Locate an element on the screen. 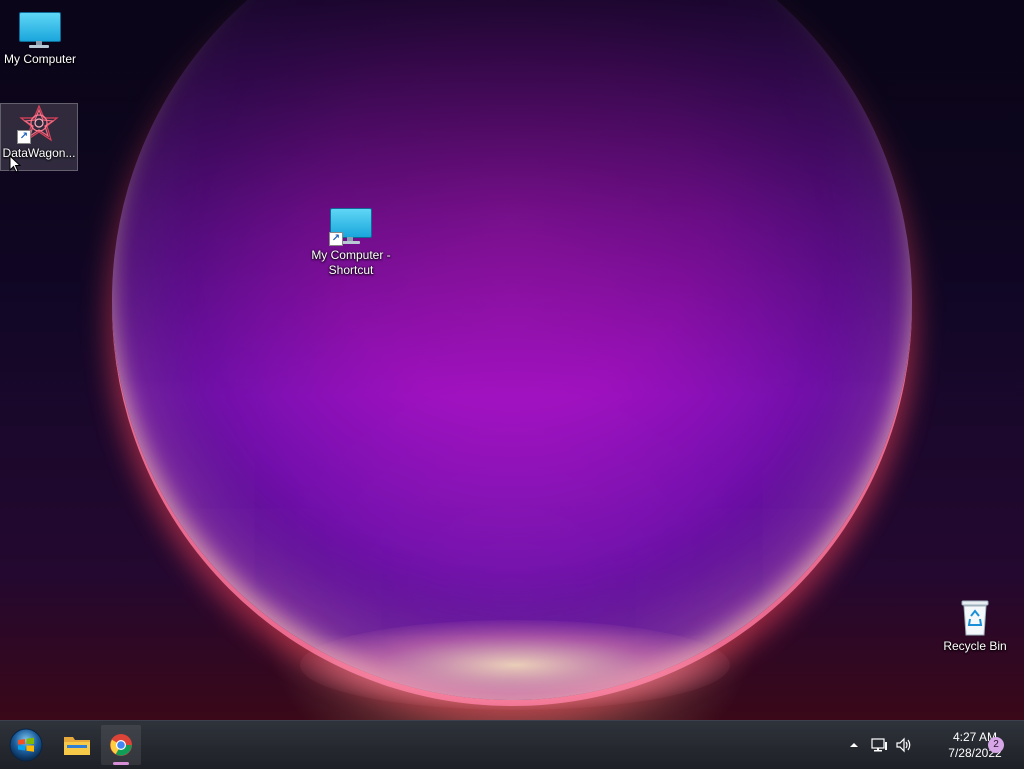  monitor-icon: ↗ is located at coordinates (351, 226).